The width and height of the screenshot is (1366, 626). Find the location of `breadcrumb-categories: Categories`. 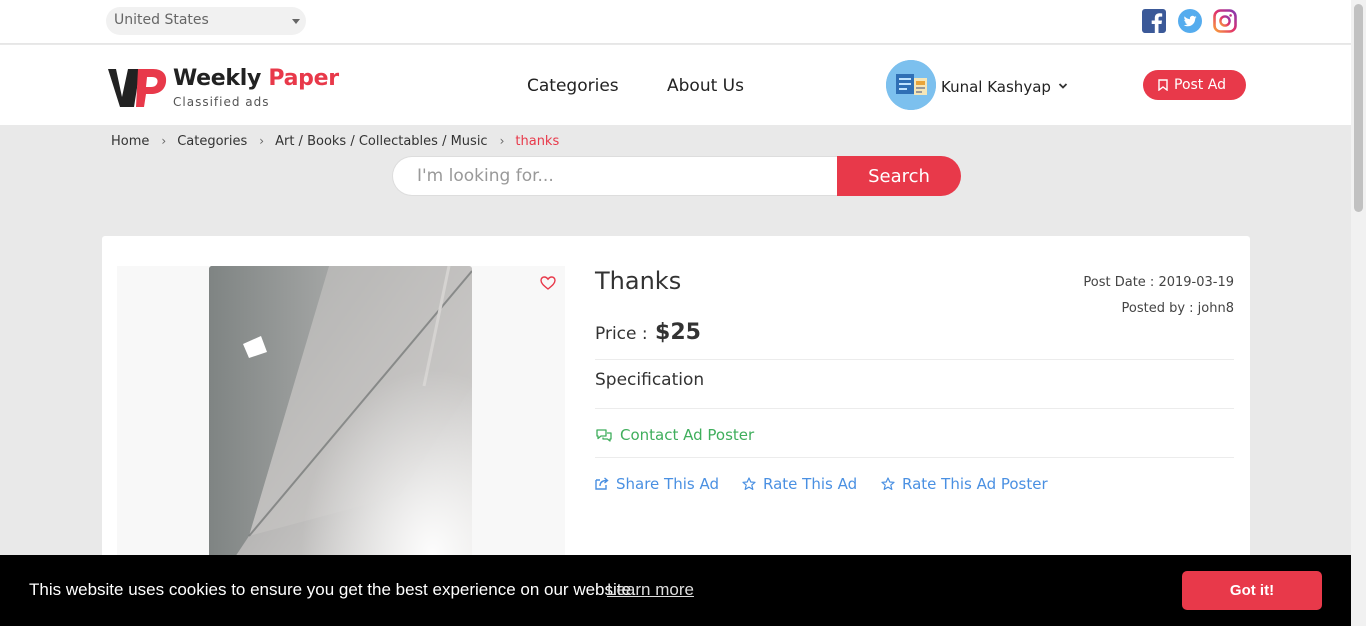

breadcrumb-categories: Categories is located at coordinates (212, 141).